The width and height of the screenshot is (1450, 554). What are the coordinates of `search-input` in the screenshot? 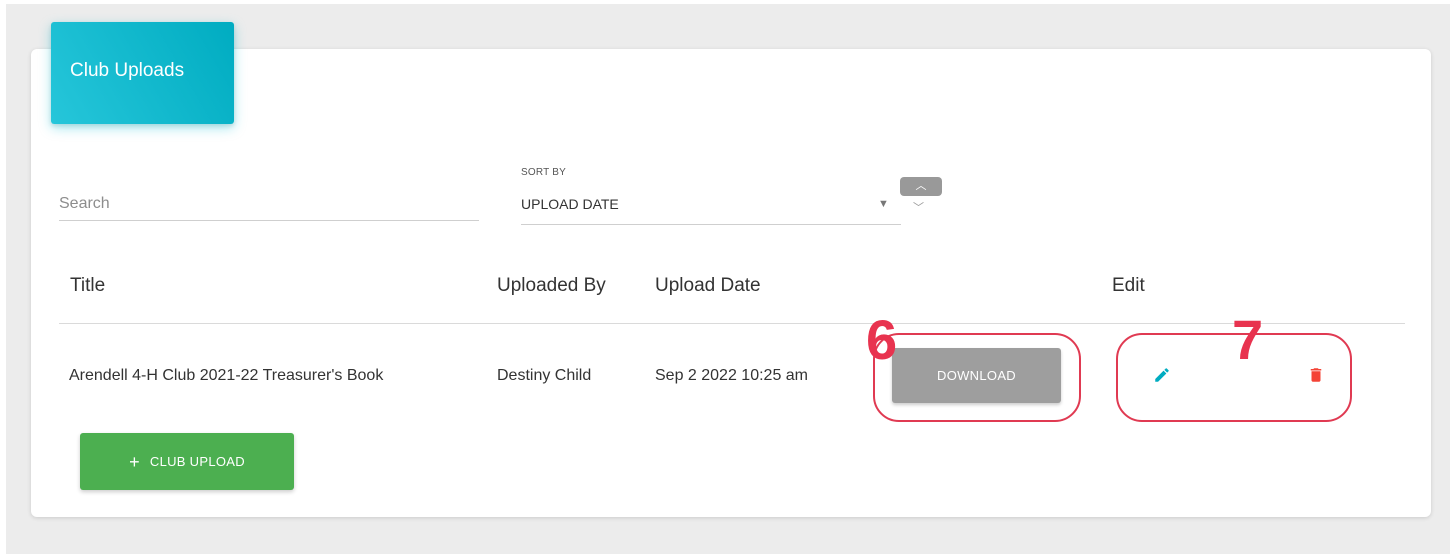 It's located at (269, 204).